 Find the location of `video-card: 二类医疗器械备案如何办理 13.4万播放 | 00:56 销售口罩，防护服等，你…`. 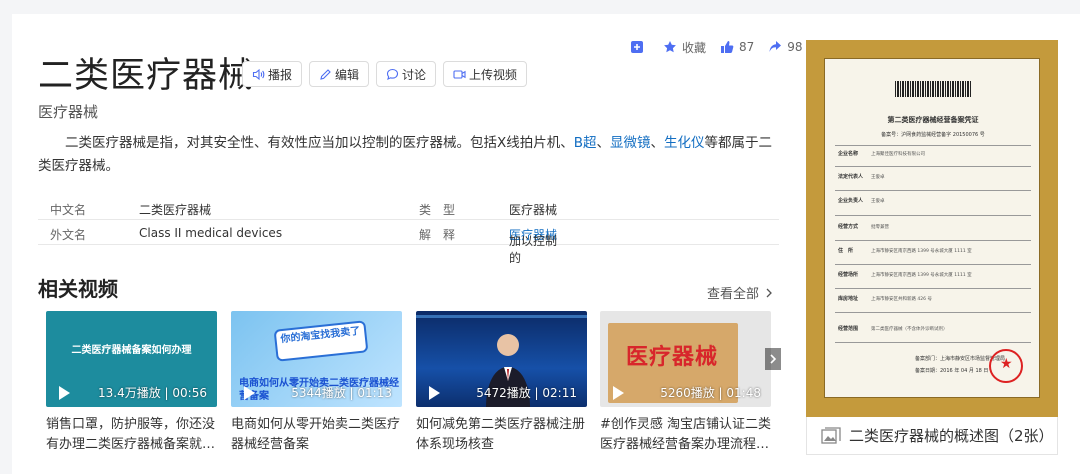

video-card: 二类医疗器械备案如何办理 13.4万播放 | 00:56 销售口罩，防护服等，你… is located at coordinates (131, 383).